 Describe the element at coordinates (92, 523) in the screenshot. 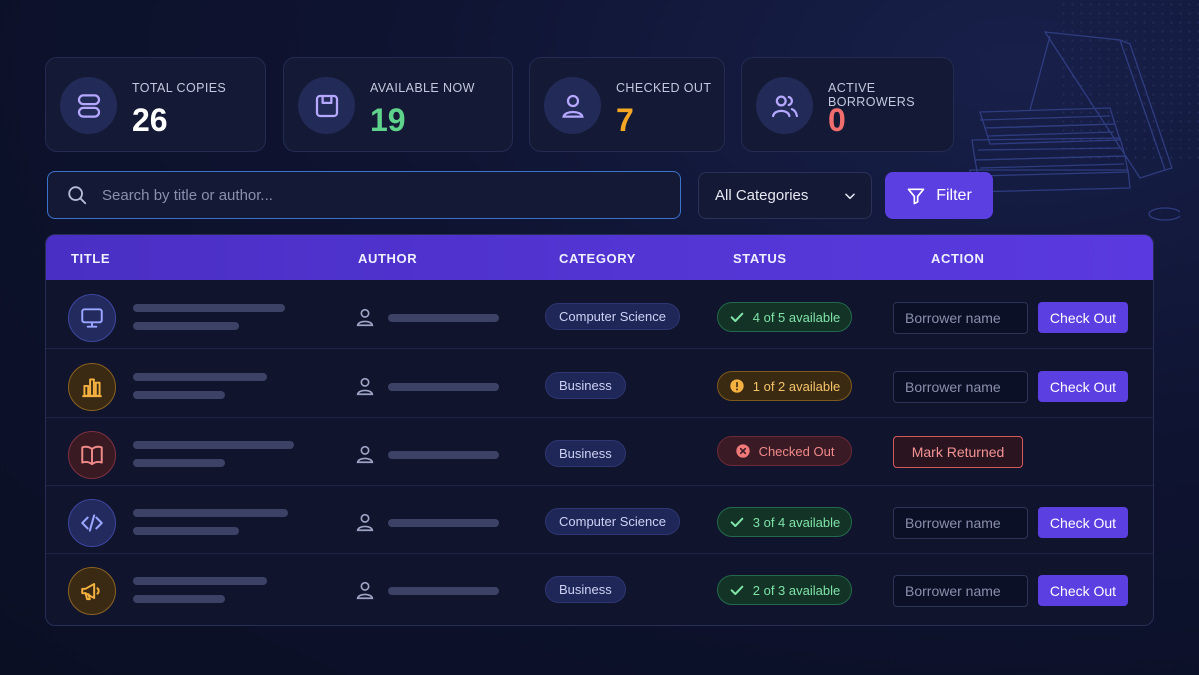

I see `code-icon` at that location.